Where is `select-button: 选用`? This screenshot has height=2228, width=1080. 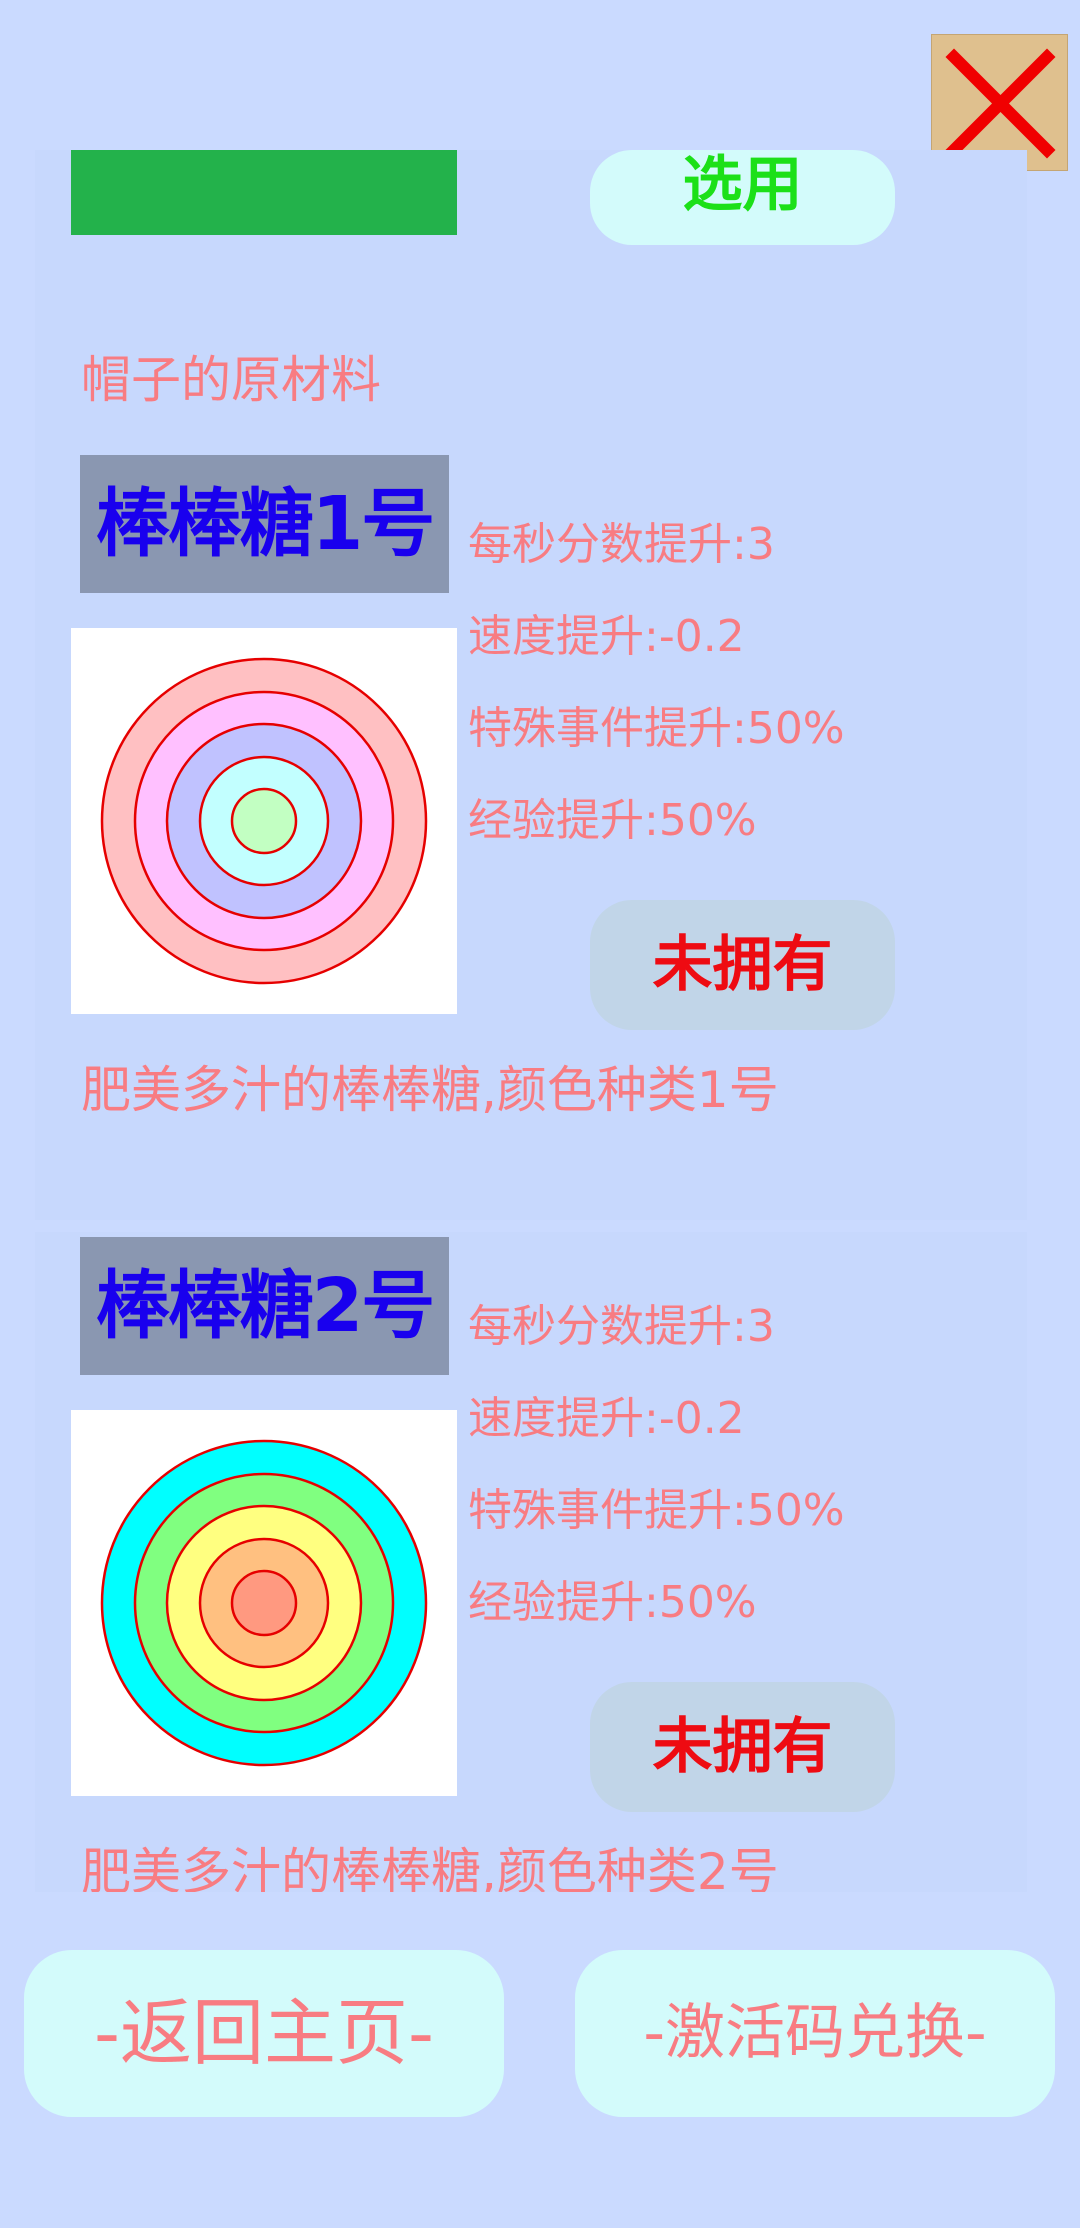 select-button: 选用 is located at coordinates (742, 197).